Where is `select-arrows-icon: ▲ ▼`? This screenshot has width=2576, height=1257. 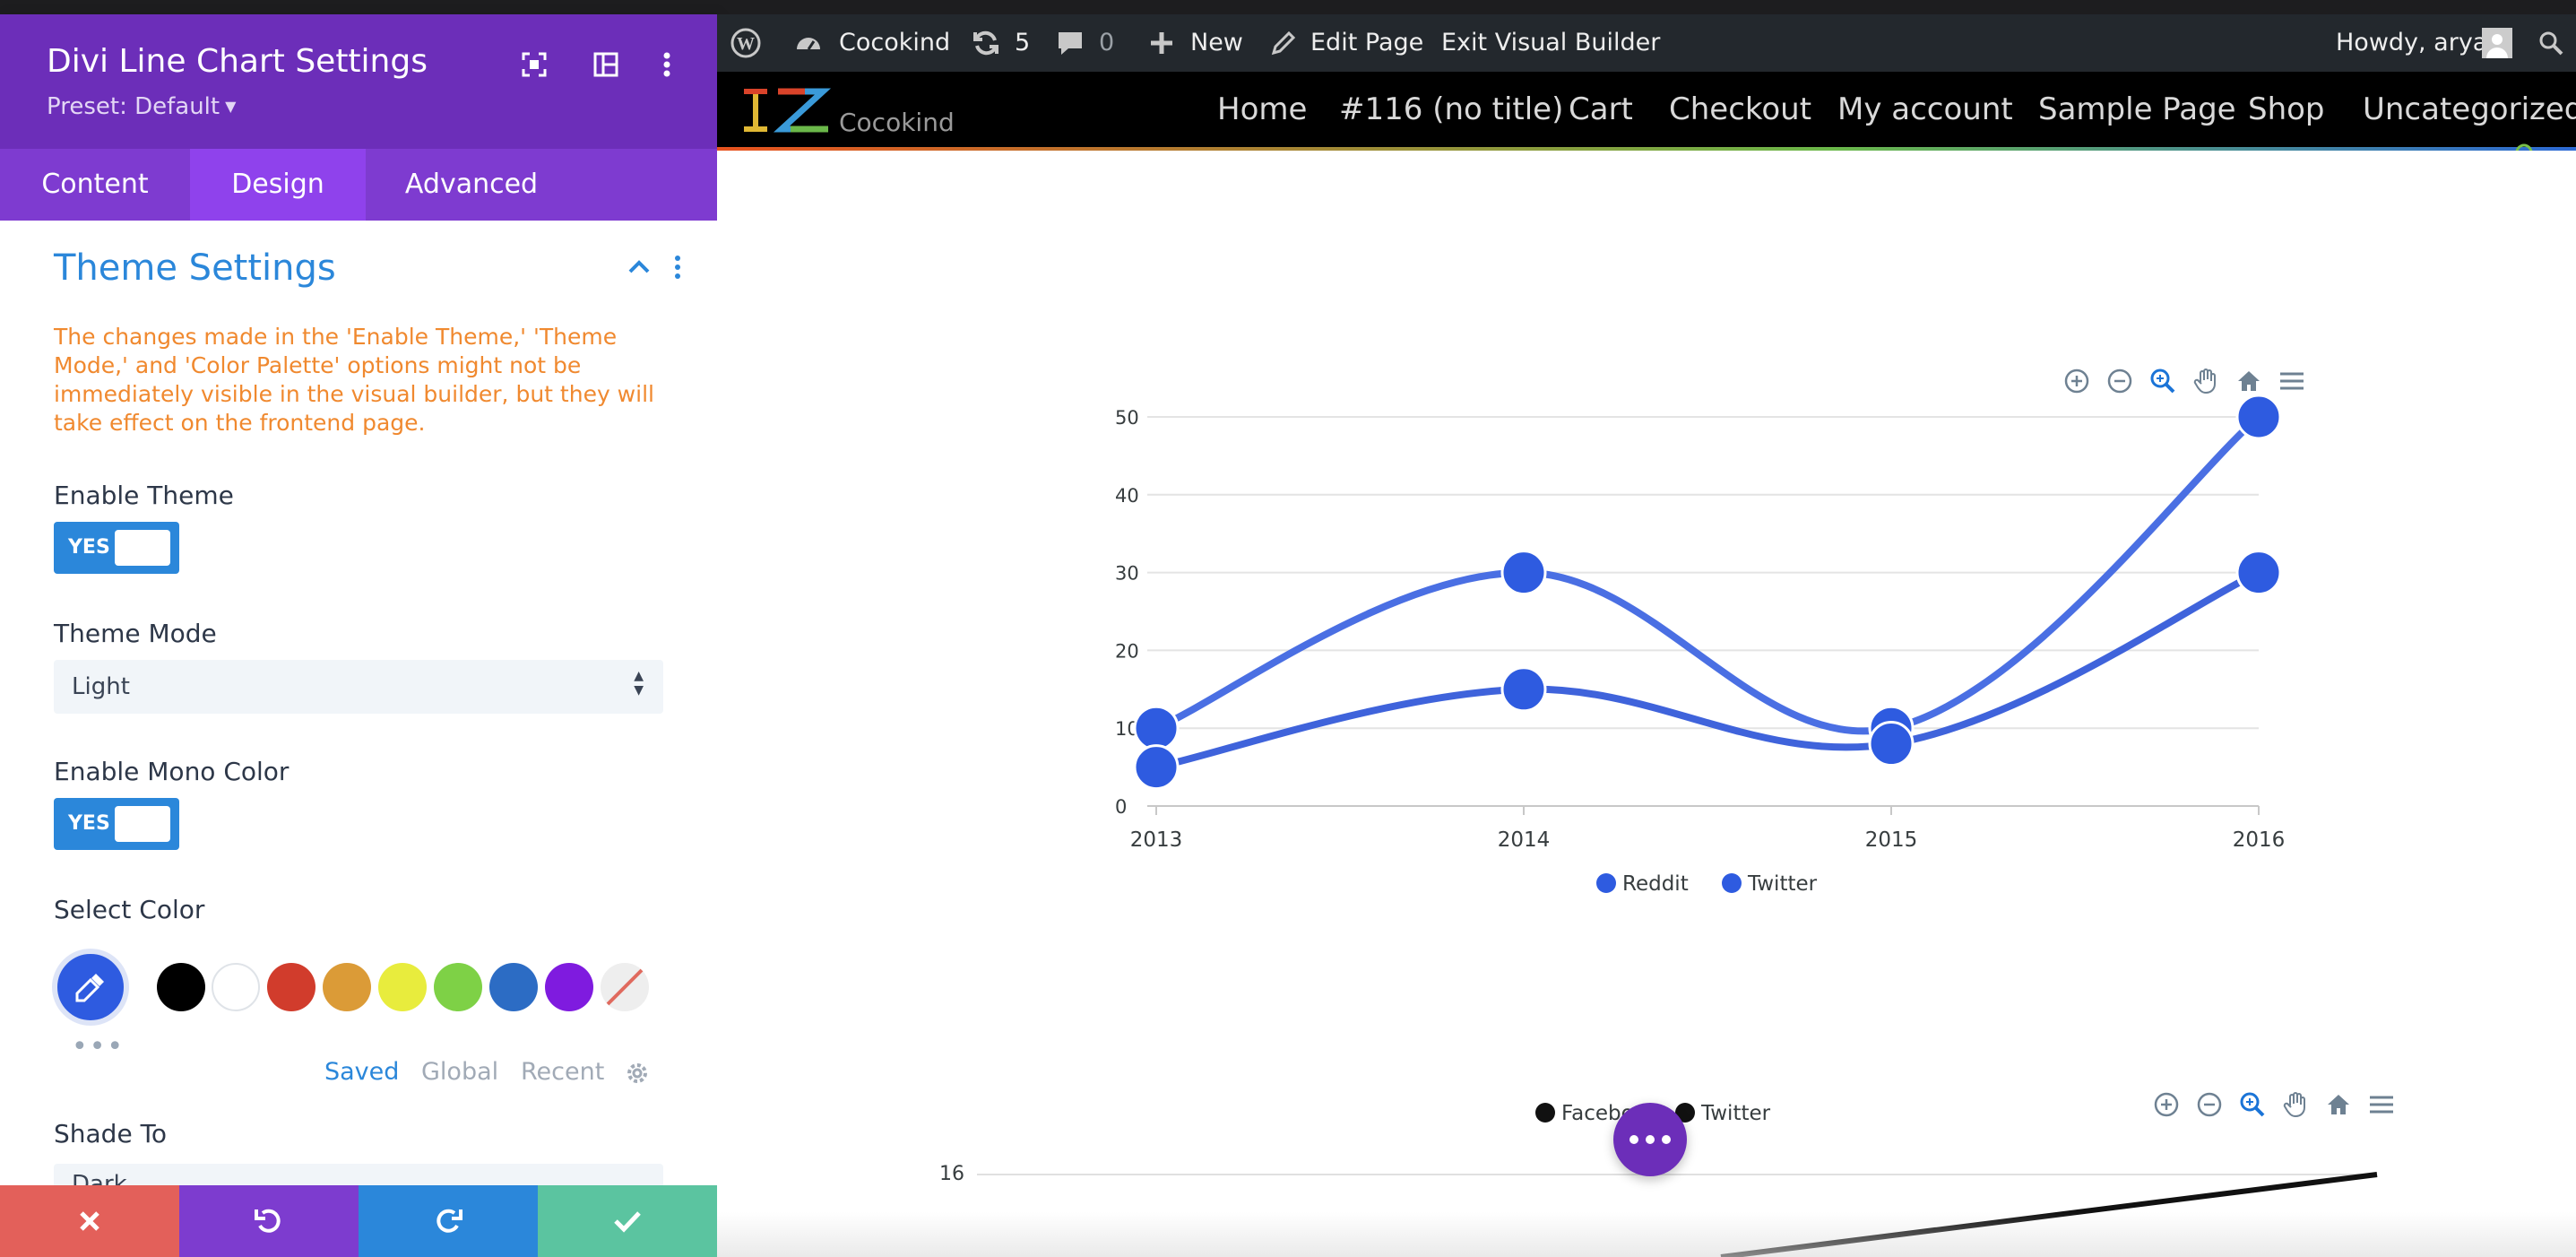
select-arrows-icon: ▲ ▼ is located at coordinates (639, 683).